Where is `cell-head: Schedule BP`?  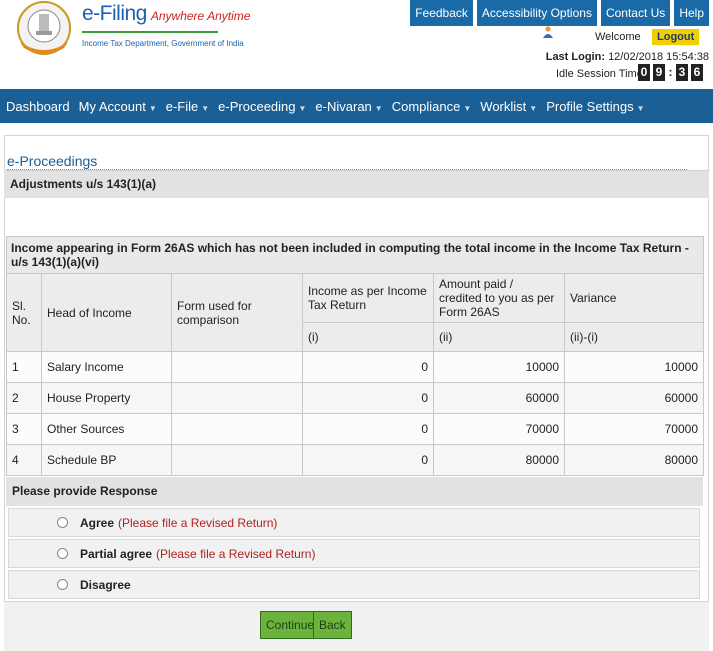 cell-head: Schedule BP is located at coordinates (106, 460).